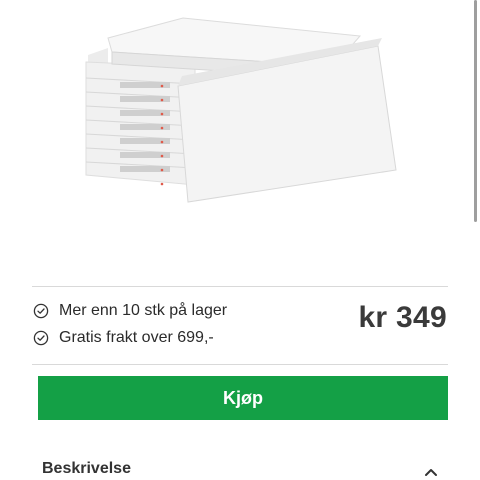  Describe the element at coordinates (431, 470) in the screenshot. I see `chevron-up-icon` at that location.